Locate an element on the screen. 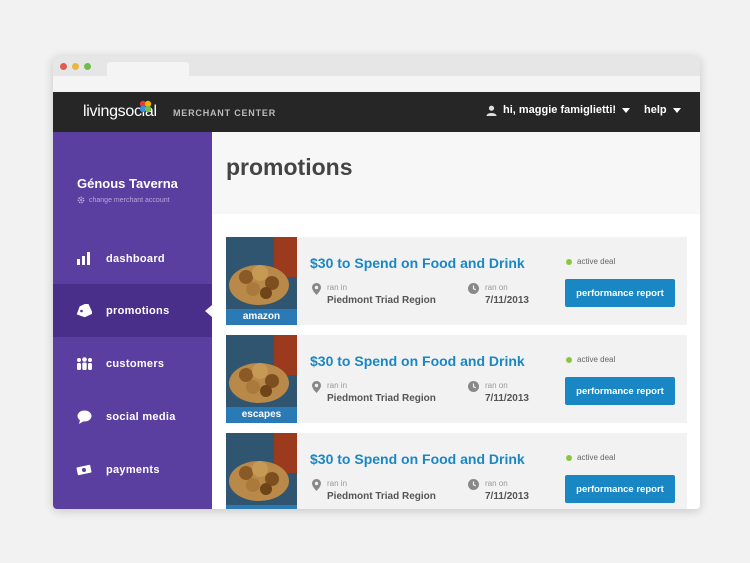 The width and height of the screenshot is (750, 563). user-menu: hi, maggie famiglietti! is located at coordinates (558, 110).